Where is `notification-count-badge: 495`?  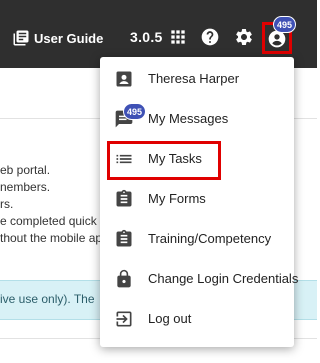 notification-count-badge: 495 is located at coordinates (285, 24).